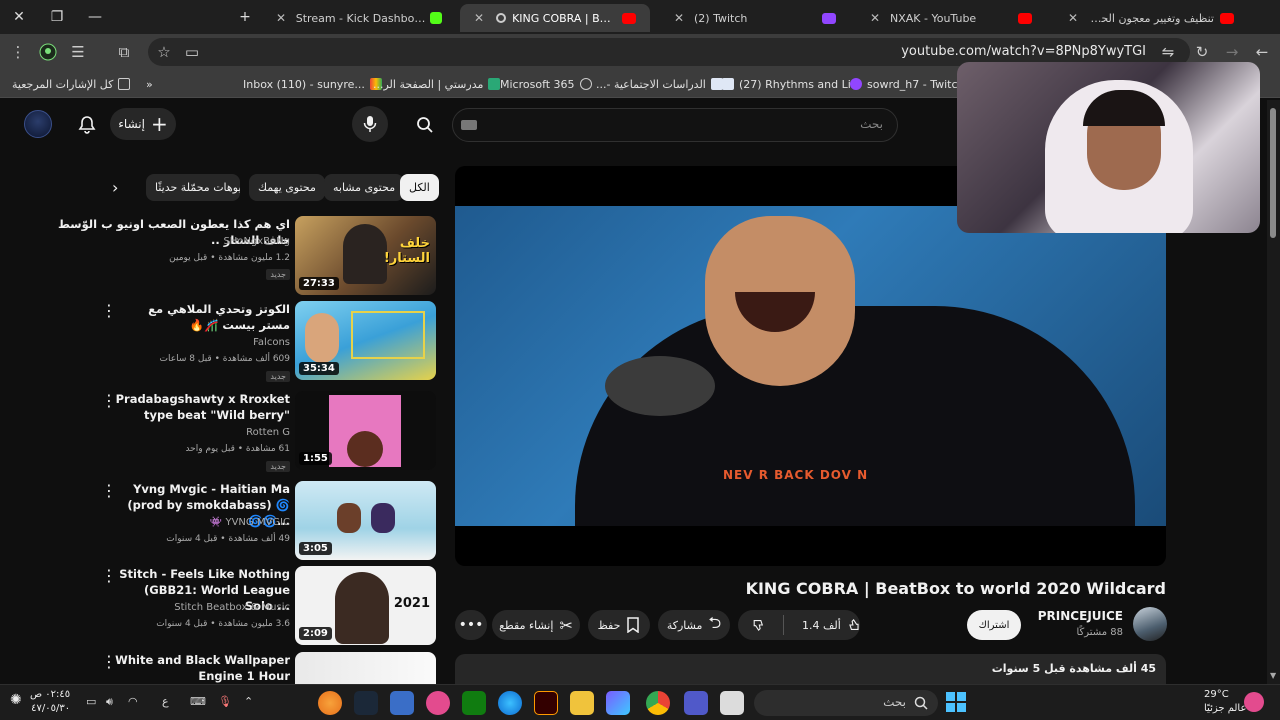  Describe the element at coordinates (245, 17) in the screenshot. I see `new-tab-icon: +` at that location.